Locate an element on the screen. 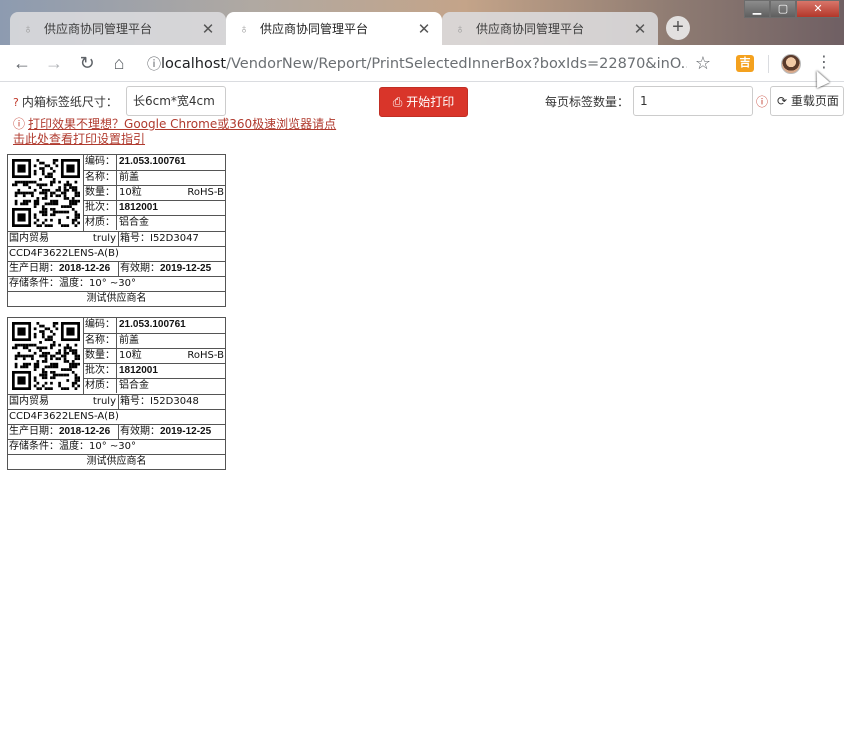  profile-avatar-icon is located at coordinates (791, 64).